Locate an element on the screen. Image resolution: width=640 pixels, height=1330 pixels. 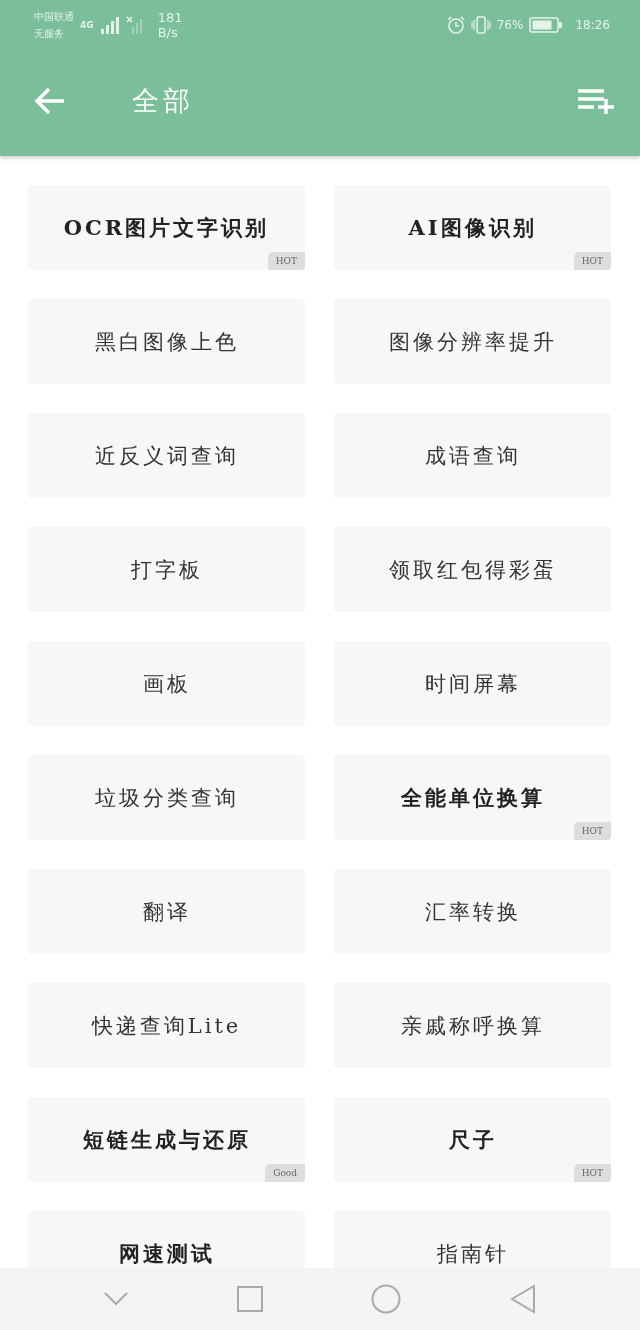
network-type: 4G is located at coordinates (87, 25).